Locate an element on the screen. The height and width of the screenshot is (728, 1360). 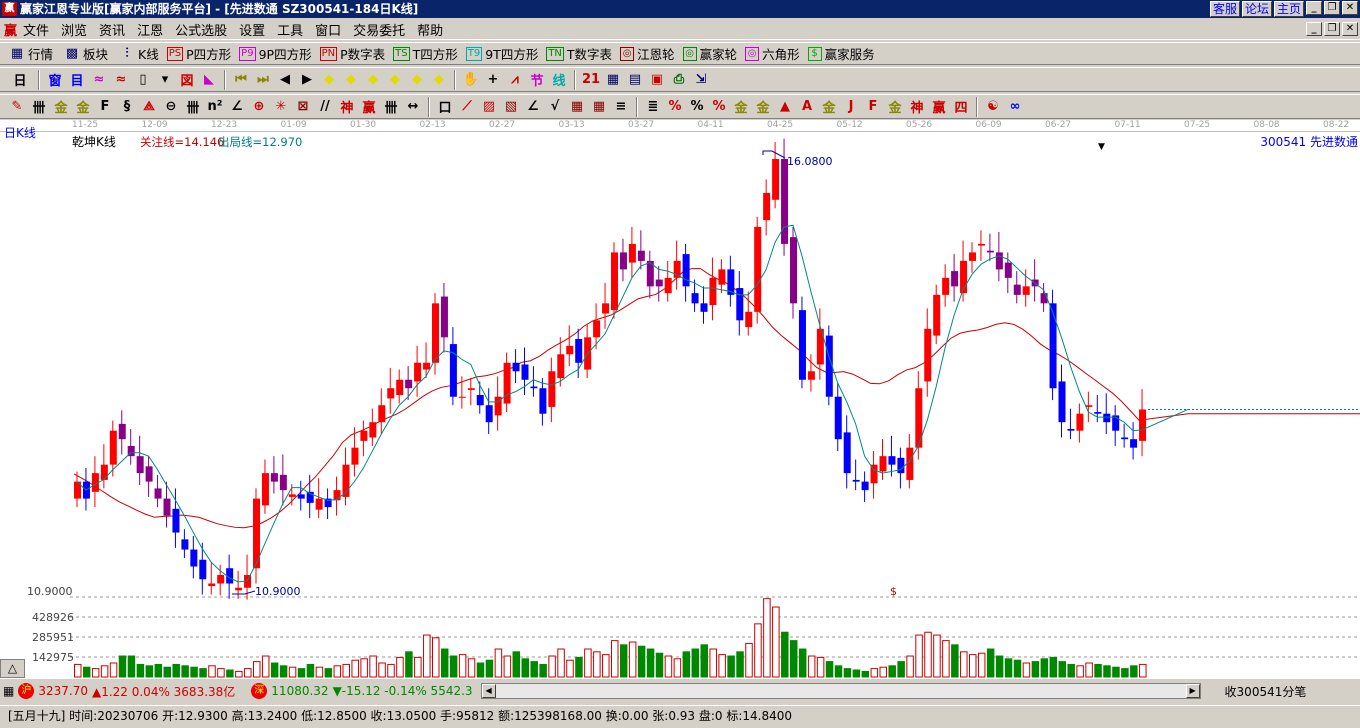
zoom-in-icon: ◆ is located at coordinates (417, 79).